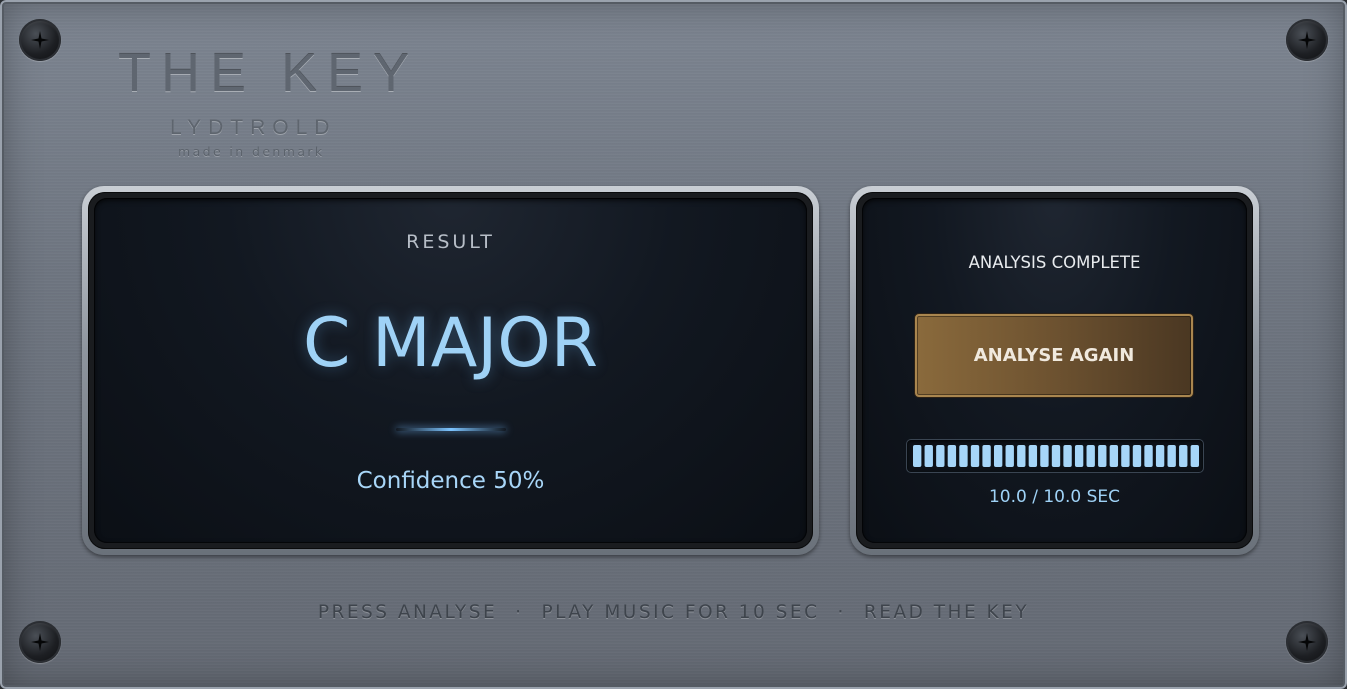 The image size is (1347, 689). What do you see at coordinates (407, 612) in the screenshot?
I see `instruction-step-1: PRESS ANALYSE` at bounding box center [407, 612].